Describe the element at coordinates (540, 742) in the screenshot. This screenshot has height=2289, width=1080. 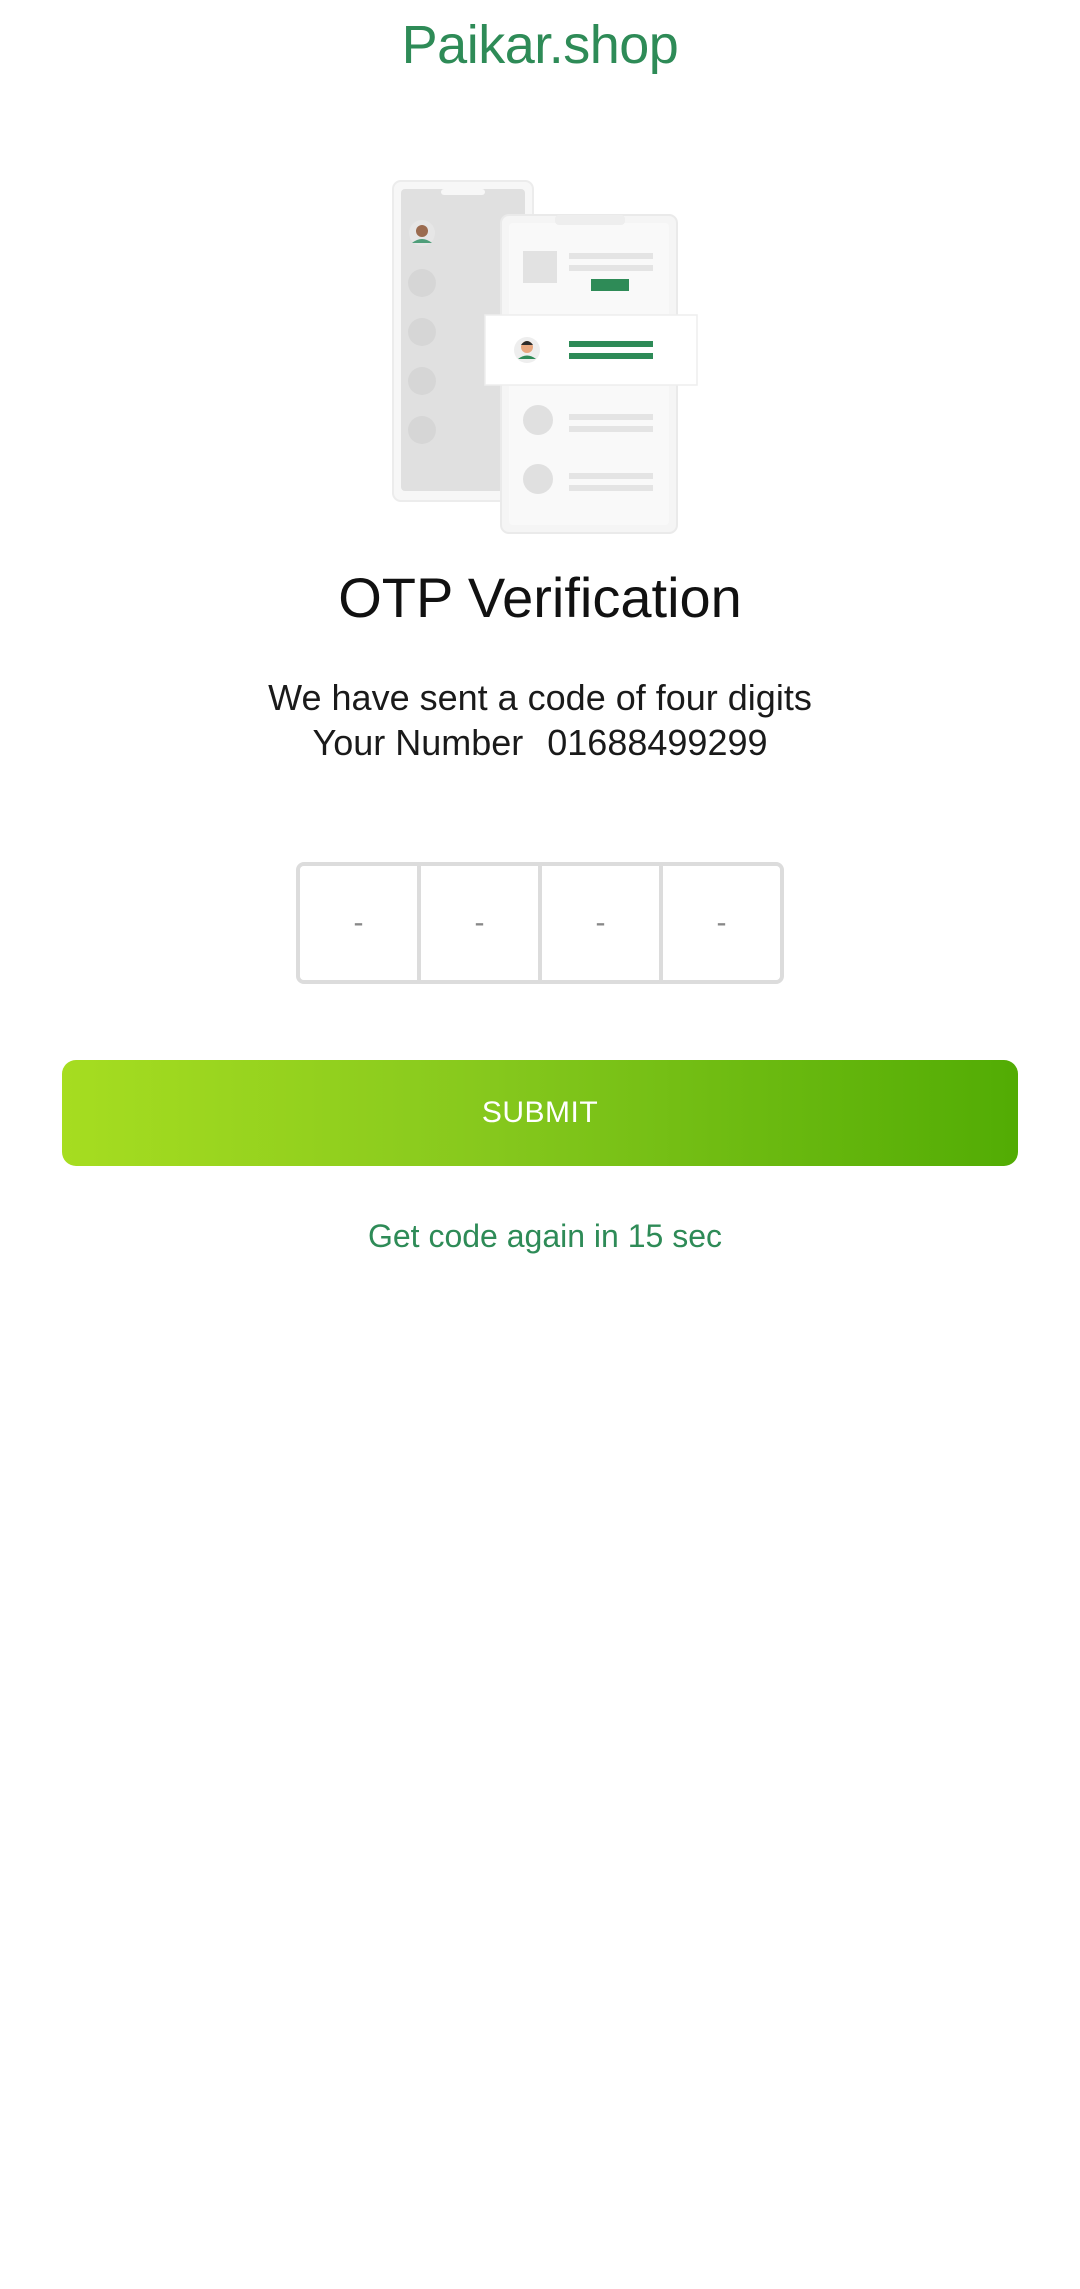
I see `phone-number-line: Your Number 01688499299` at that location.